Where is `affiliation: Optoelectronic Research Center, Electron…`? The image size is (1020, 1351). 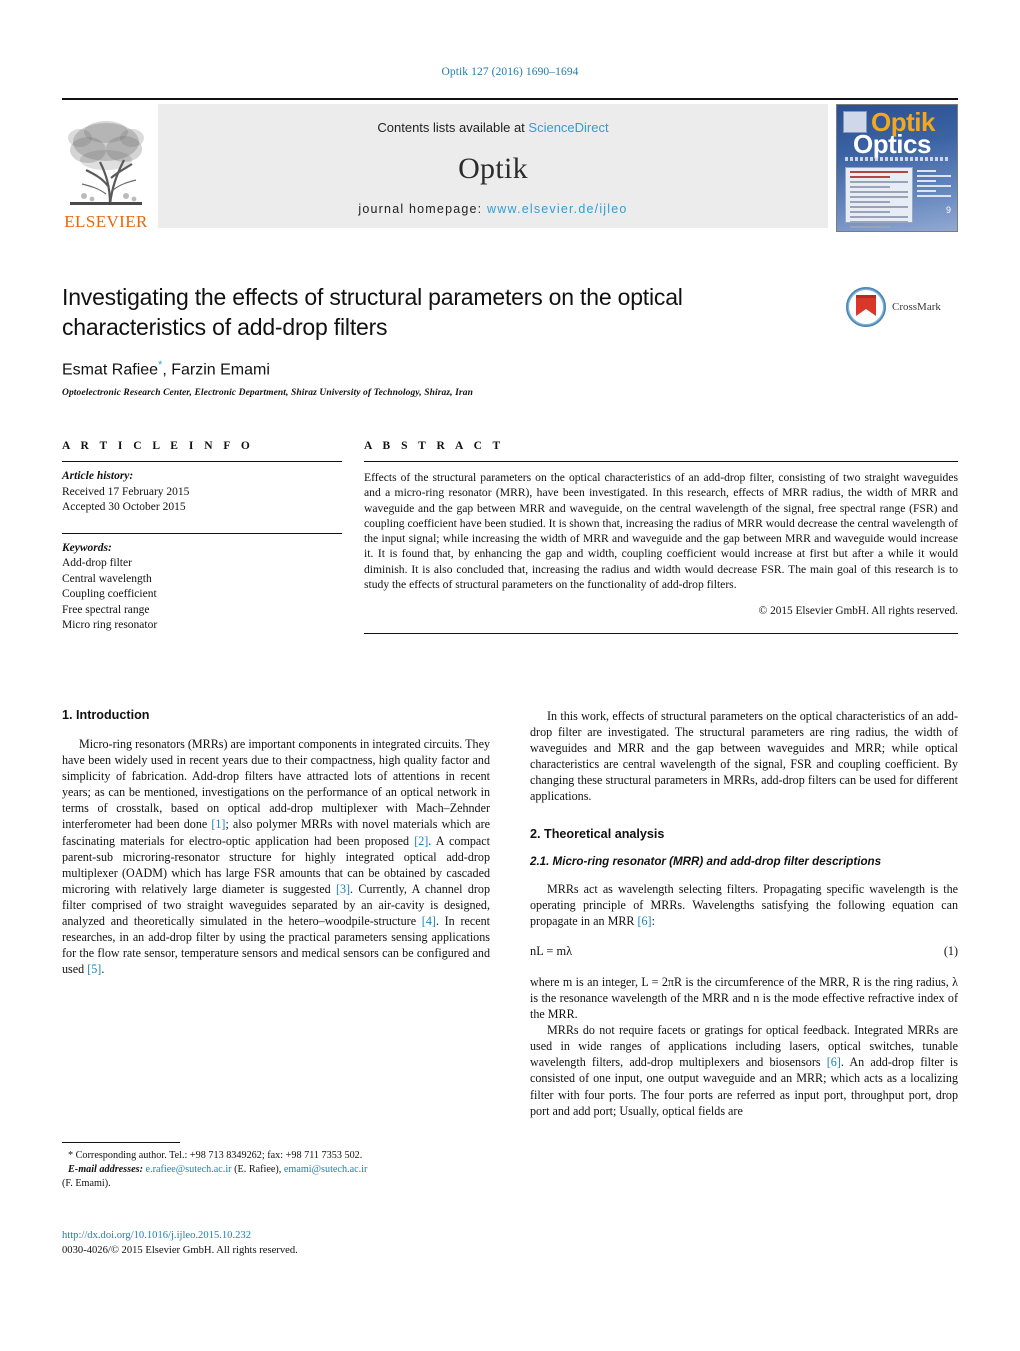 affiliation: Optoelectronic Research Center, Electron… is located at coordinates (267, 393).